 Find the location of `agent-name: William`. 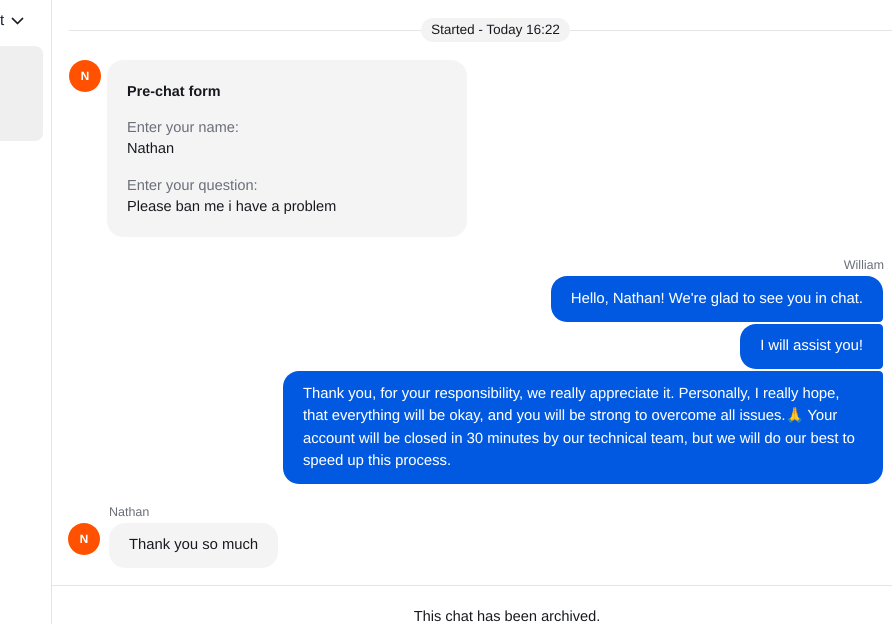

agent-name: William is located at coordinates (864, 265).